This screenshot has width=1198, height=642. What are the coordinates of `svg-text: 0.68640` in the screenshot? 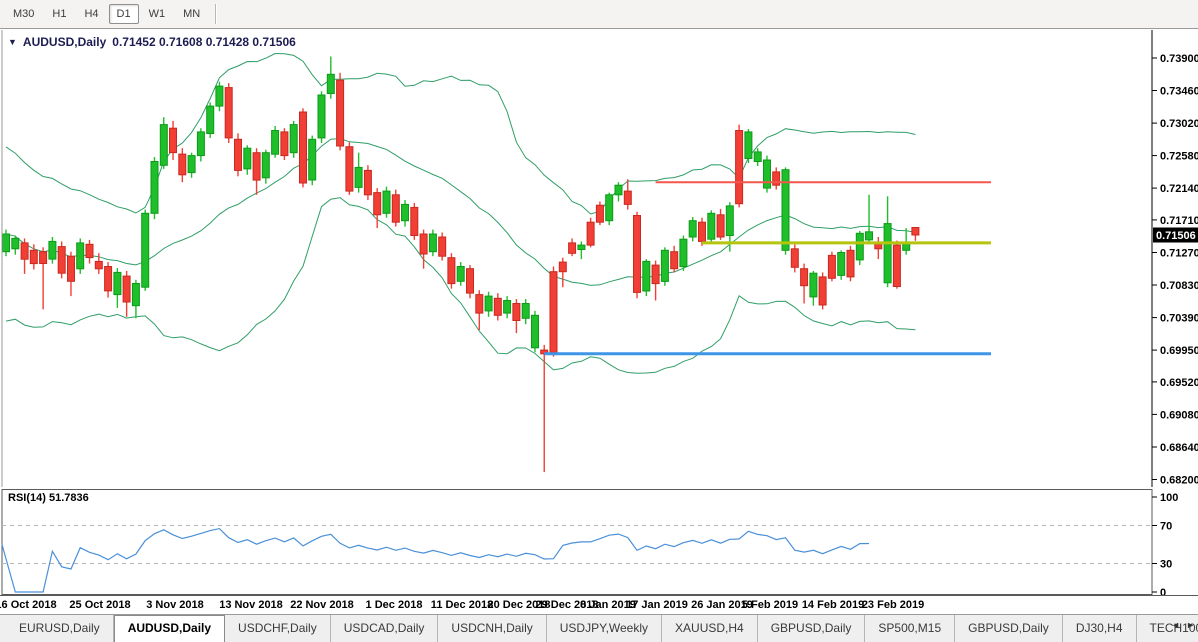 It's located at (1179, 448).